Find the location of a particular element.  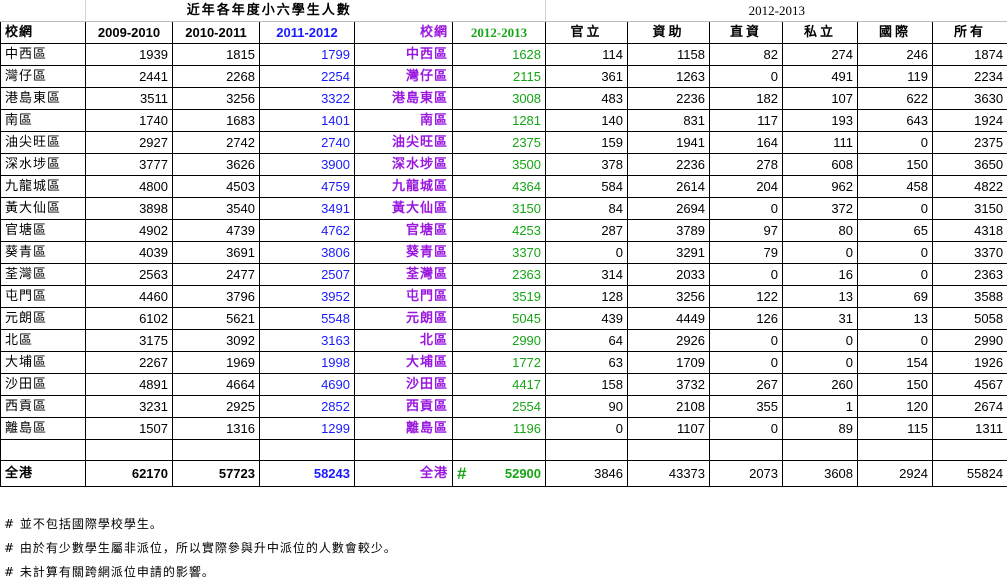

header-2011: 2011-2012 is located at coordinates (307, 32).